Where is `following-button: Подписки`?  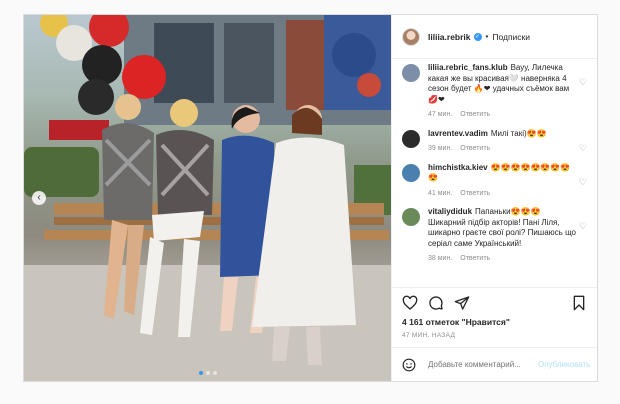 following-button: Подписки is located at coordinates (511, 37).